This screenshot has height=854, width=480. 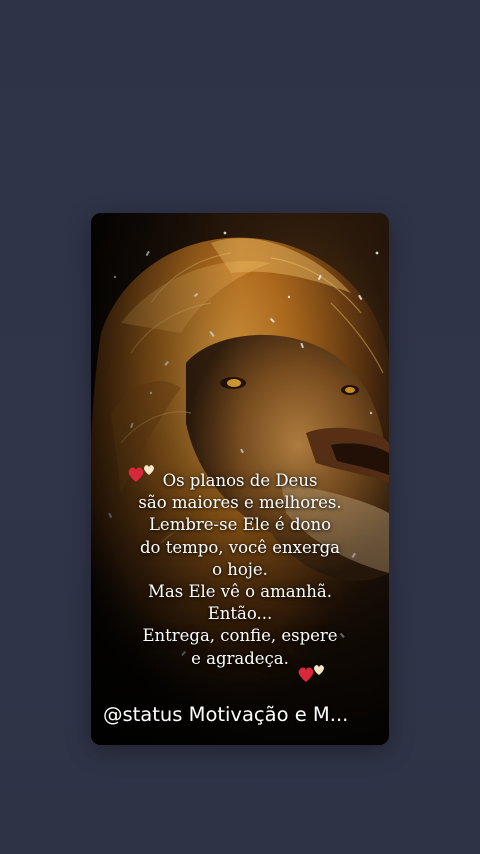 I want to click on quote-line: são maiores e melhores., so click(x=240, y=503).